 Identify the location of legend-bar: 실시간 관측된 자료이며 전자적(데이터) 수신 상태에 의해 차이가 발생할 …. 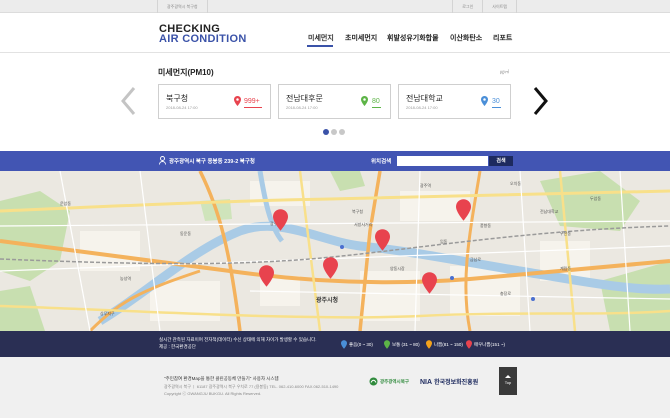
(335, 344).